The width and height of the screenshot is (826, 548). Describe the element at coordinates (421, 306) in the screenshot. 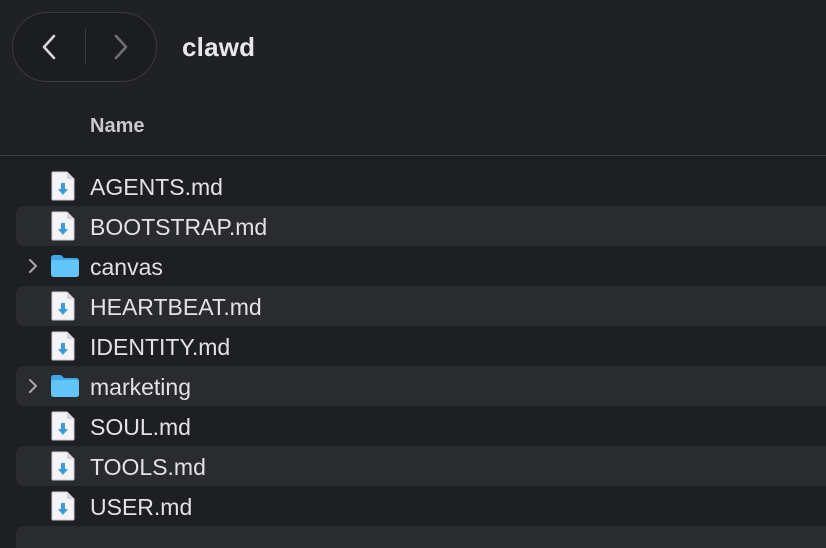

I see `file-row: HEARTBEAT.md` at that location.